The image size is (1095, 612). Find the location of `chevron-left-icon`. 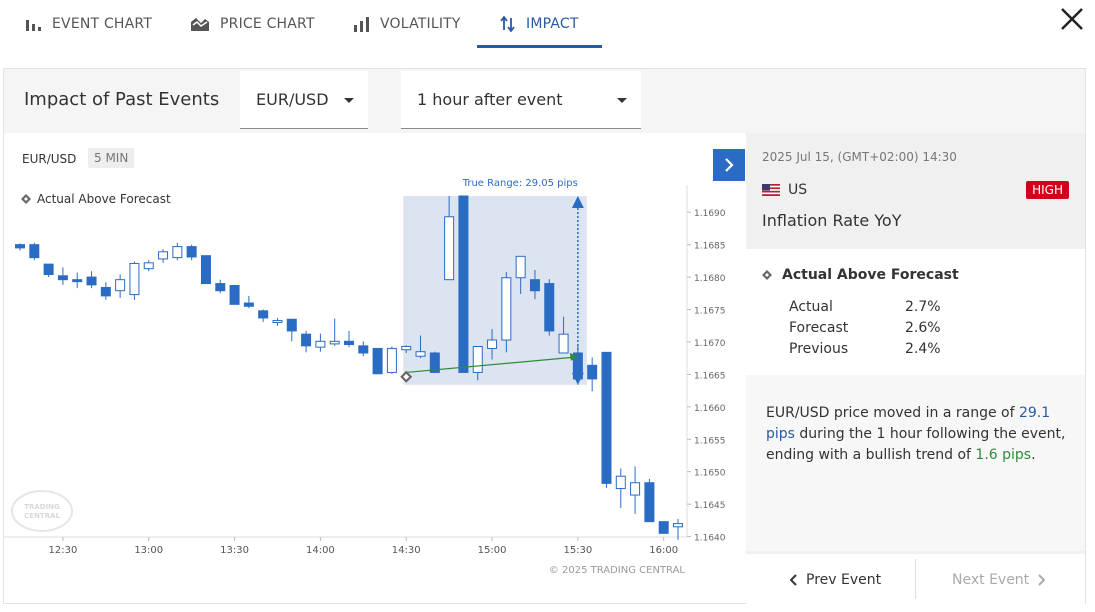

chevron-left-icon is located at coordinates (793, 579).